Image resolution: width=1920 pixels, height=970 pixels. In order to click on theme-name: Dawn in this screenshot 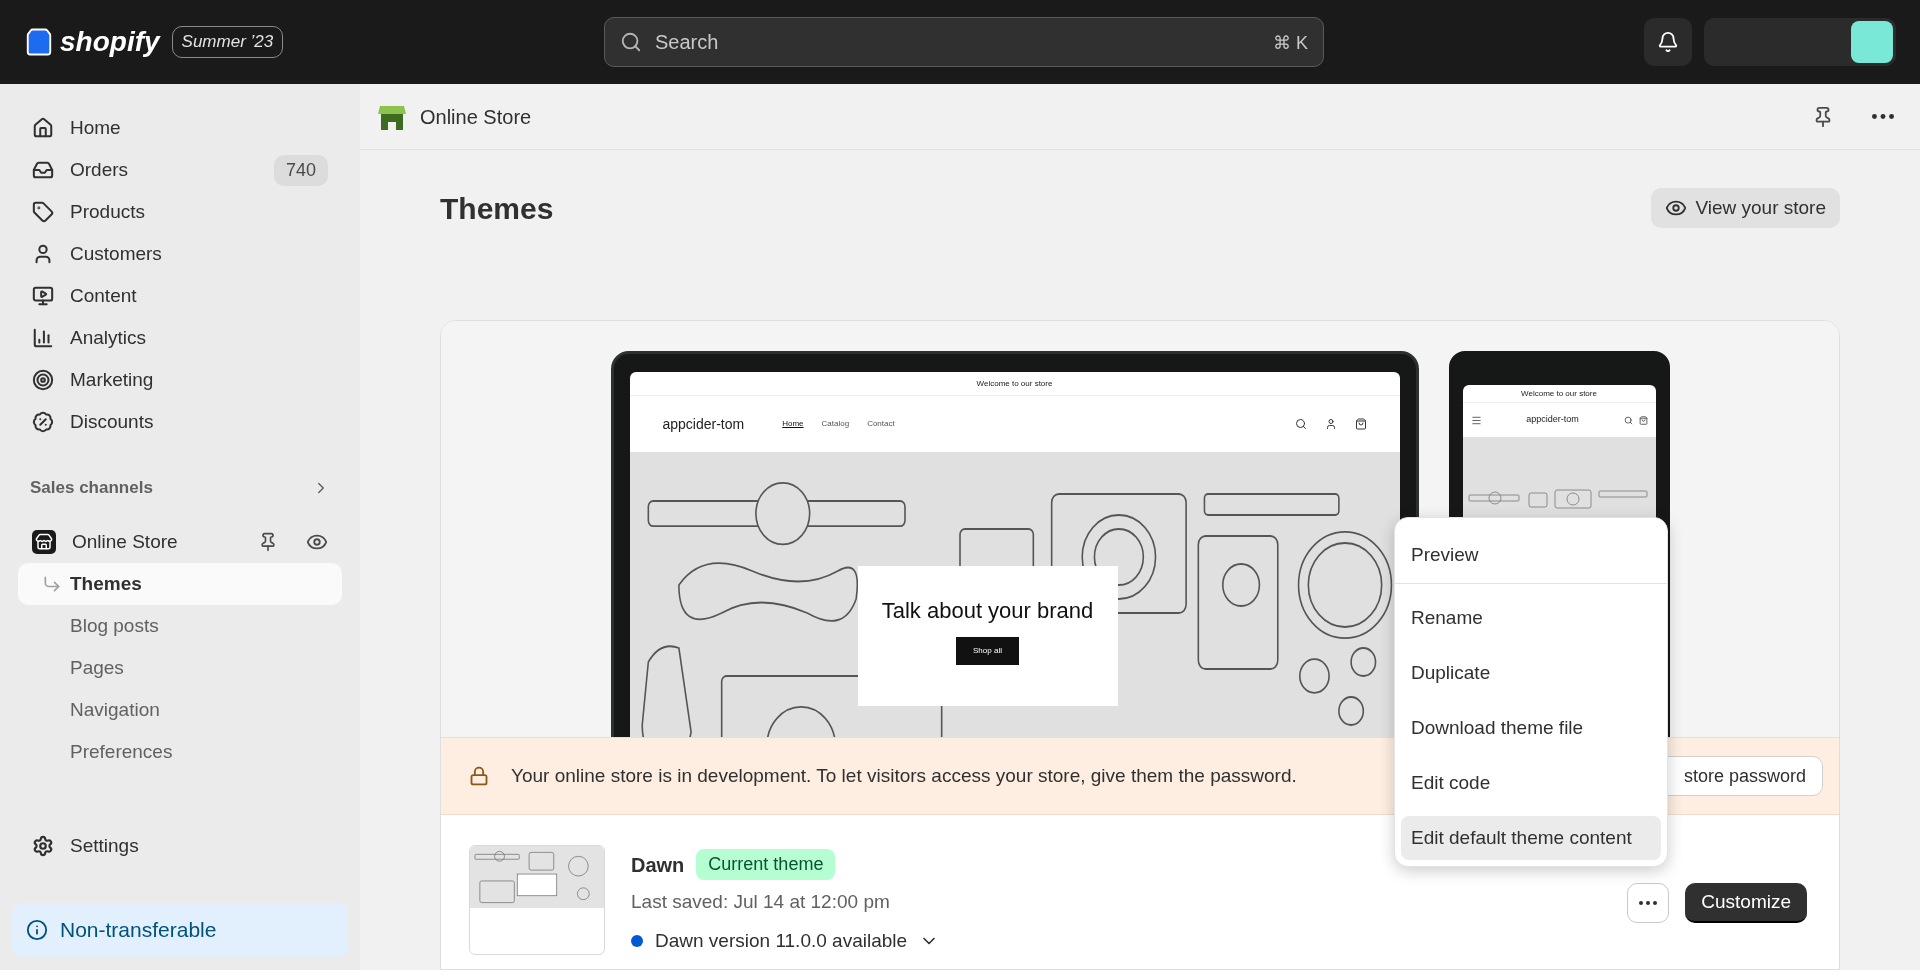, I will do `click(658, 865)`.